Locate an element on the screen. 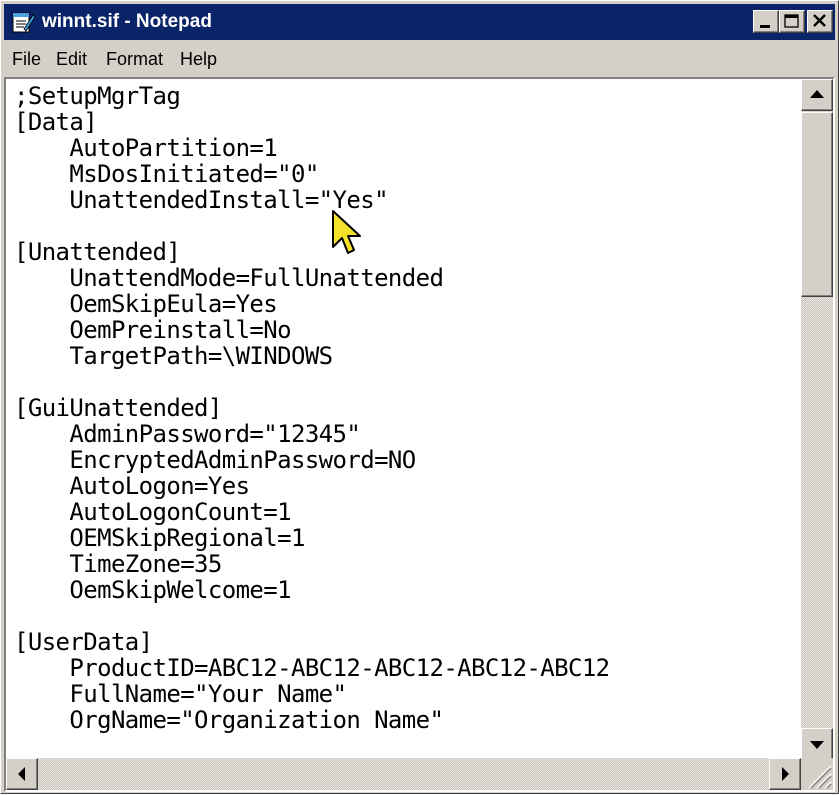 The height and width of the screenshot is (795, 839). menu-help: Help is located at coordinates (198, 59).